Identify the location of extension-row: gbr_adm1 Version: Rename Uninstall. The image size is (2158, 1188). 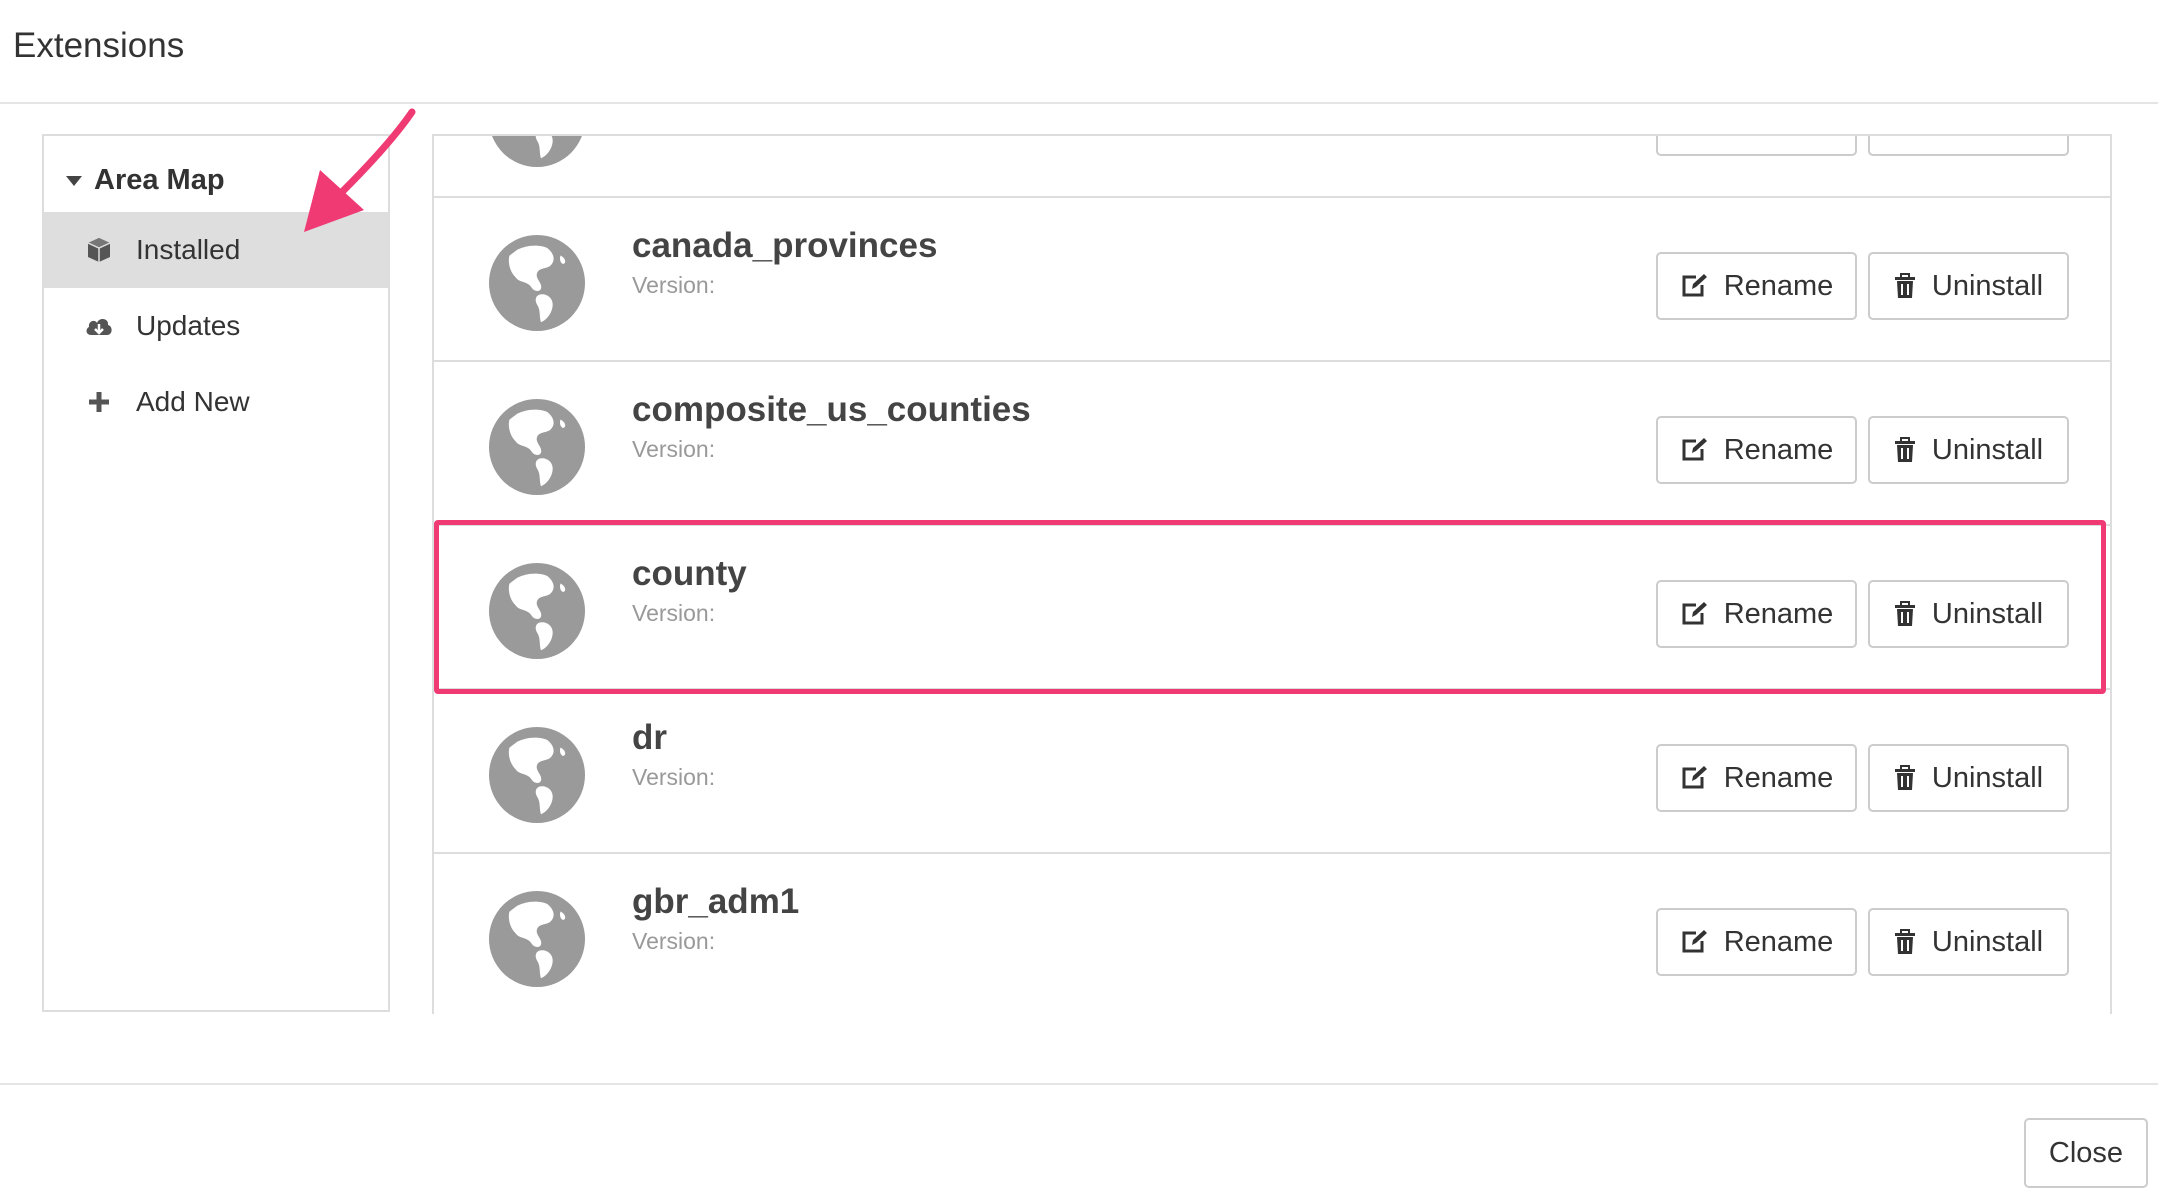
(1272, 934).